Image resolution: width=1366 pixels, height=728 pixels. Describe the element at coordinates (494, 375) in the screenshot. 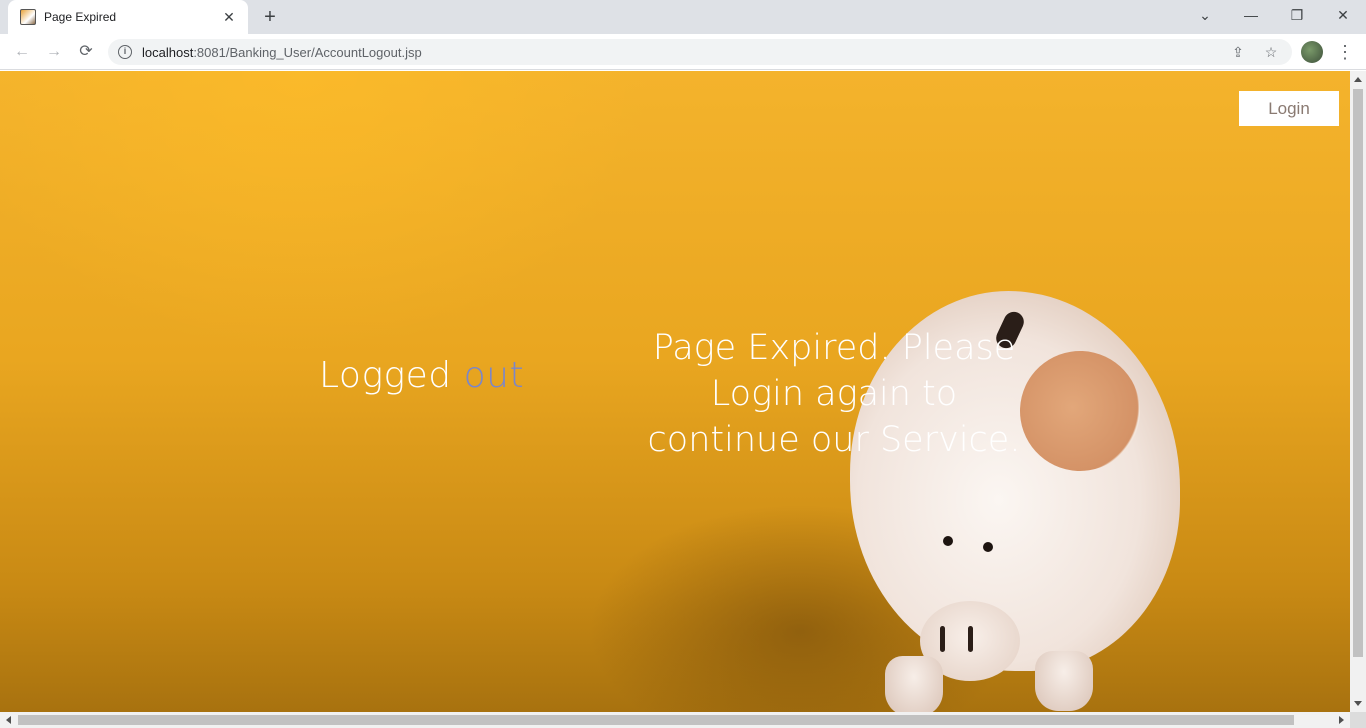

I see `logged-accent: out` at that location.